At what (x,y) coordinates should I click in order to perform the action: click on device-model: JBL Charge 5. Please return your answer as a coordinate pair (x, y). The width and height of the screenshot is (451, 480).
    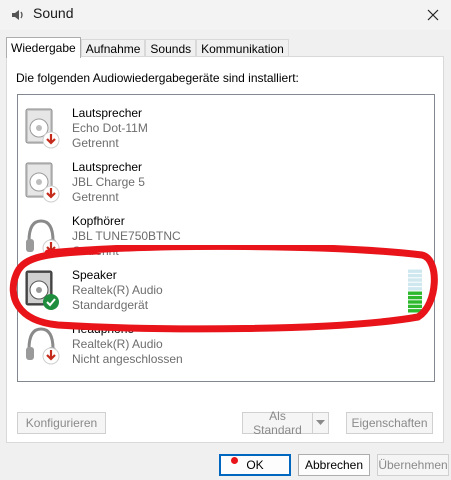
    Looking at the image, I should click on (108, 182).